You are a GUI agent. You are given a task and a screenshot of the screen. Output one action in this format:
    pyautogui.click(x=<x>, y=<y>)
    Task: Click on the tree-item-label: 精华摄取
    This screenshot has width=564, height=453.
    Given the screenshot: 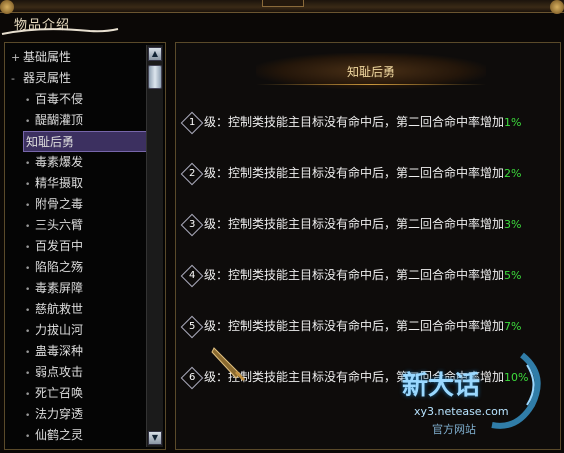 What is the action you would take?
    pyautogui.click(x=59, y=183)
    